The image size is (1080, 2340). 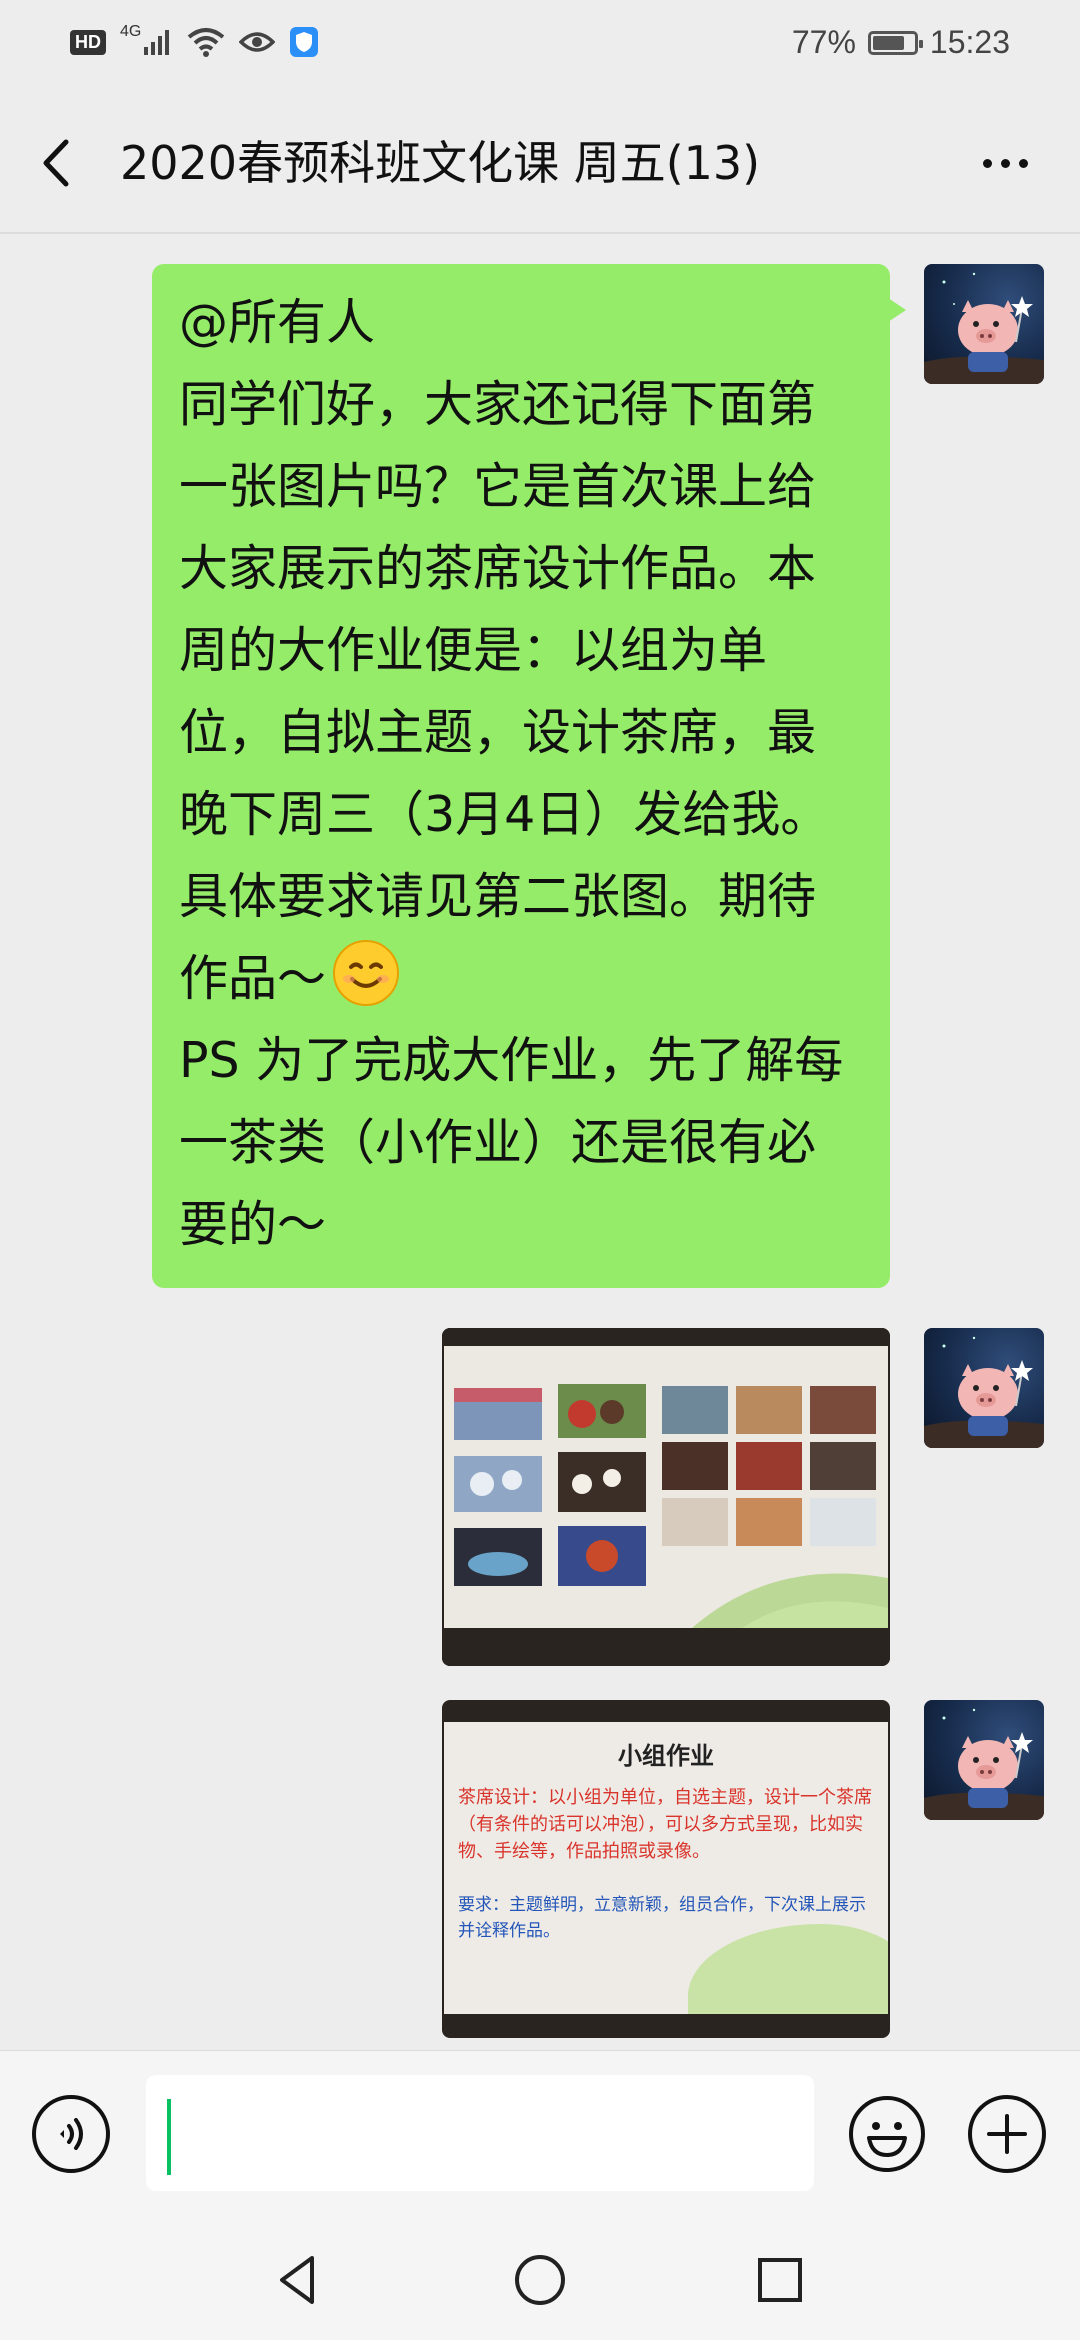 I want to click on image-message-tea-set-slide, so click(x=666, y=1497).